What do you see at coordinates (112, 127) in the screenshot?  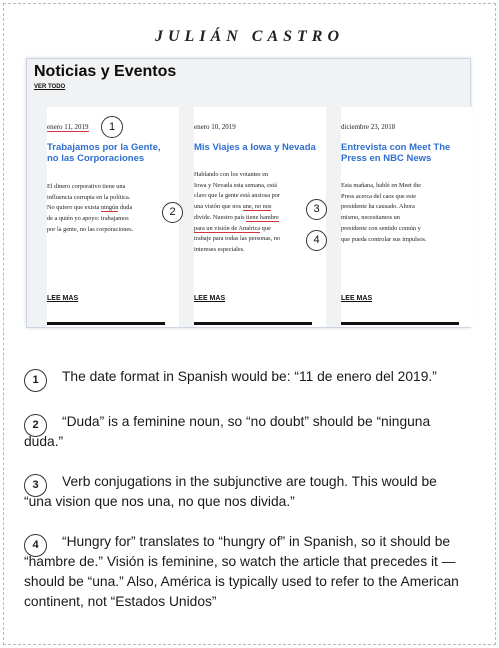 I see `annotation-marker-1: 1` at bounding box center [112, 127].